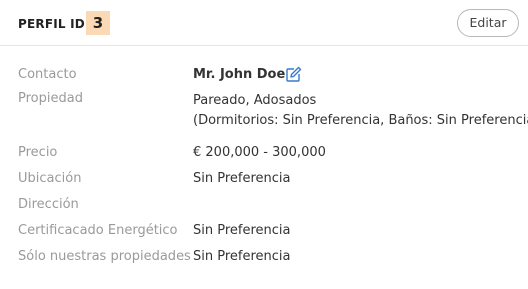 The width and height of the screenshot is (528, 289). Describe the element at coordinates (50, 178) in the screenshot. I see `location-label: Ubicación` at that location.